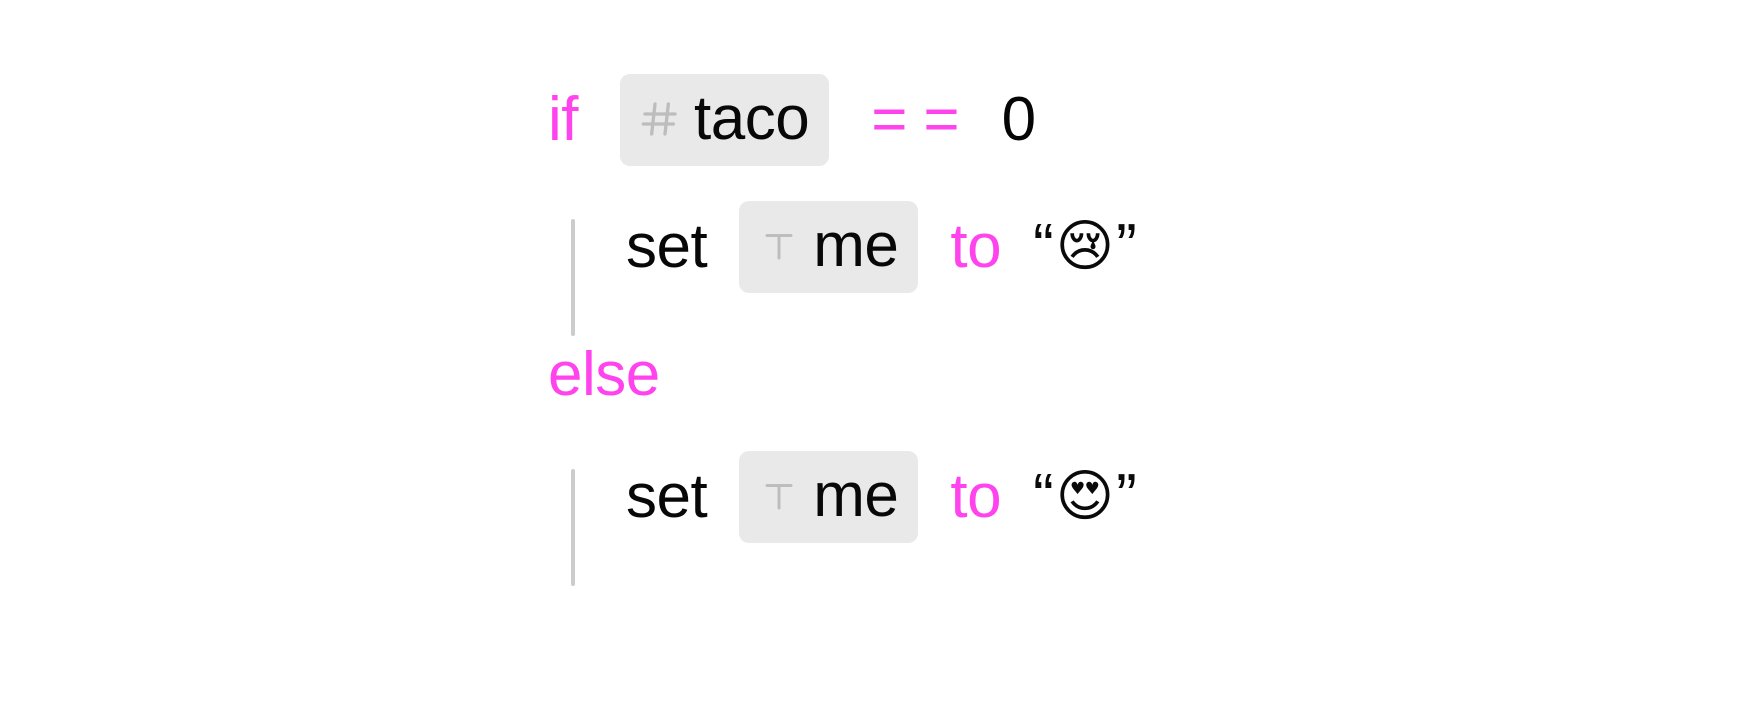  I want to click on keyword-else: else, so click(604, 375).